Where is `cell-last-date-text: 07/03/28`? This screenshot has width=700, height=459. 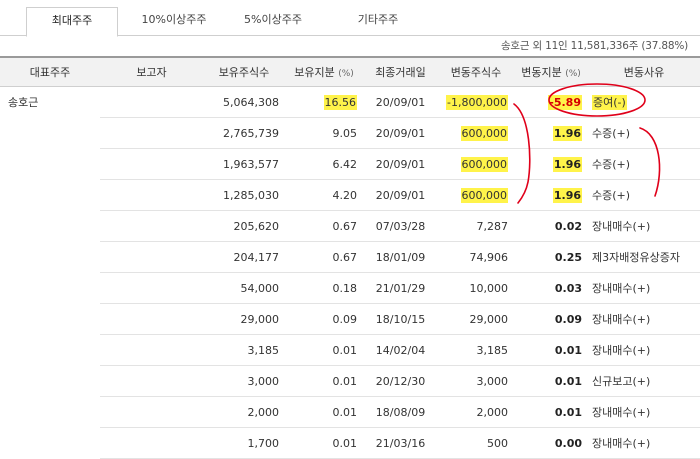 cell-last-date-text: 07/03/28 is located at coordinates (400, 226).